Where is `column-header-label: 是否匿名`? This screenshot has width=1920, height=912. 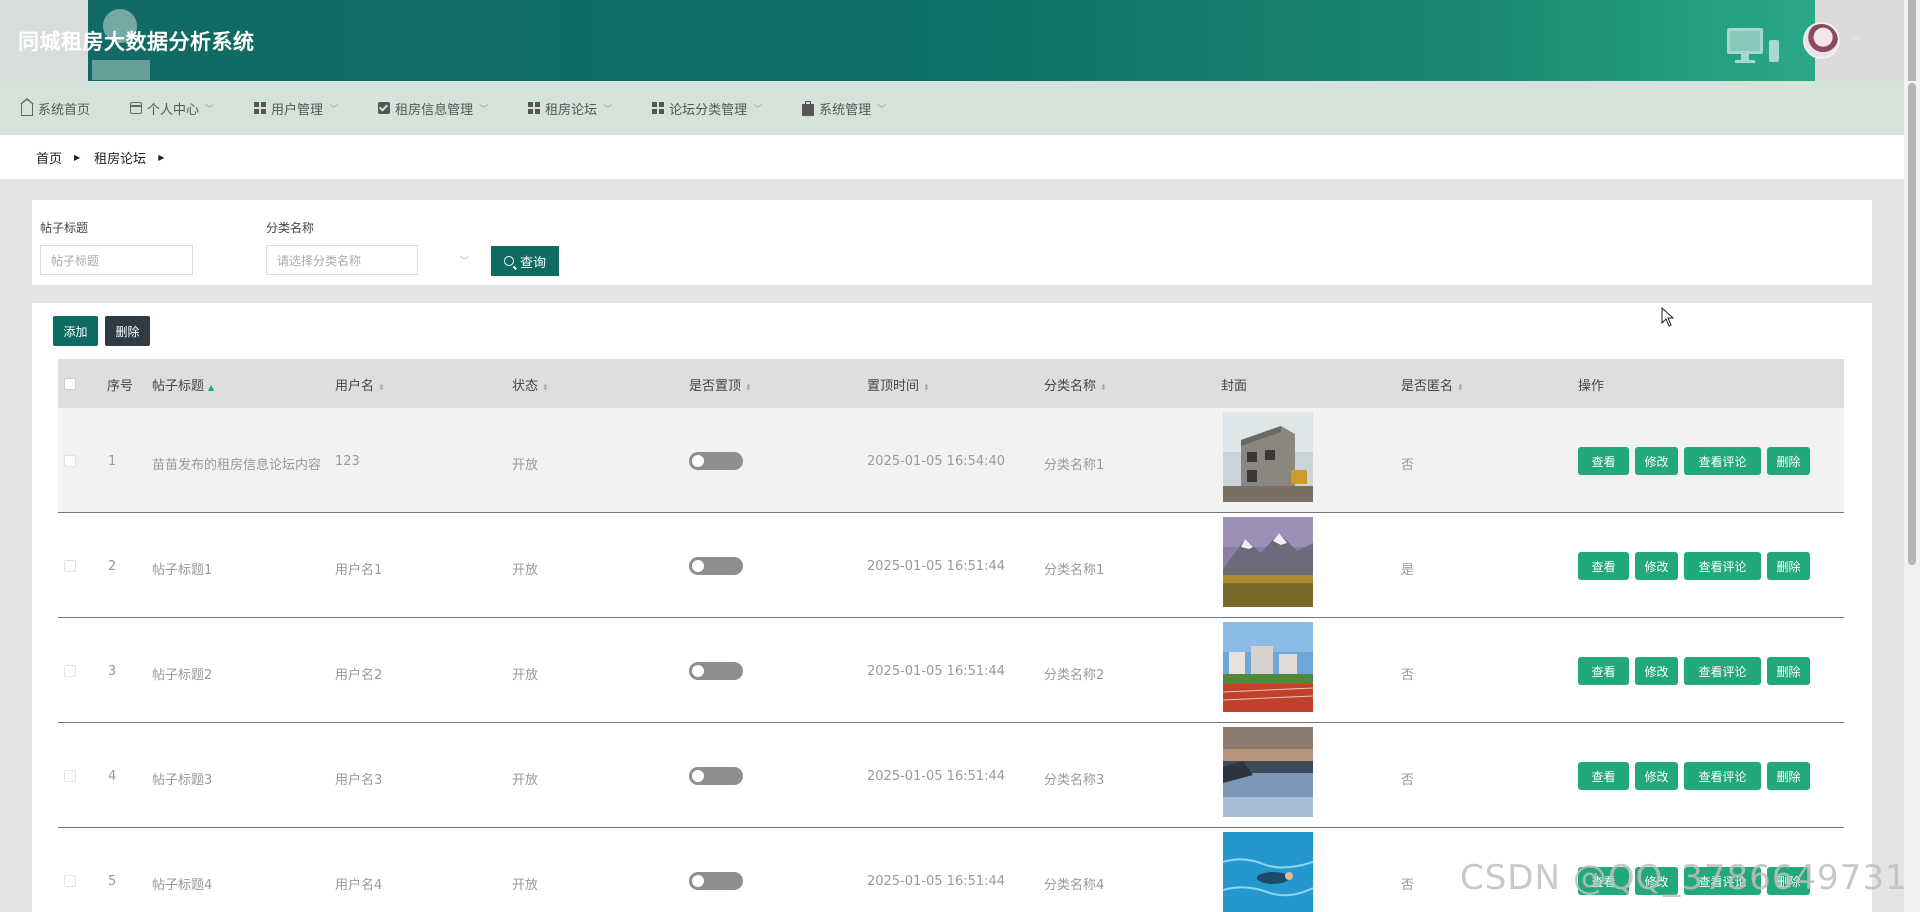 column-header-label: 是否匿名 is located at coordinates (1427, 386).